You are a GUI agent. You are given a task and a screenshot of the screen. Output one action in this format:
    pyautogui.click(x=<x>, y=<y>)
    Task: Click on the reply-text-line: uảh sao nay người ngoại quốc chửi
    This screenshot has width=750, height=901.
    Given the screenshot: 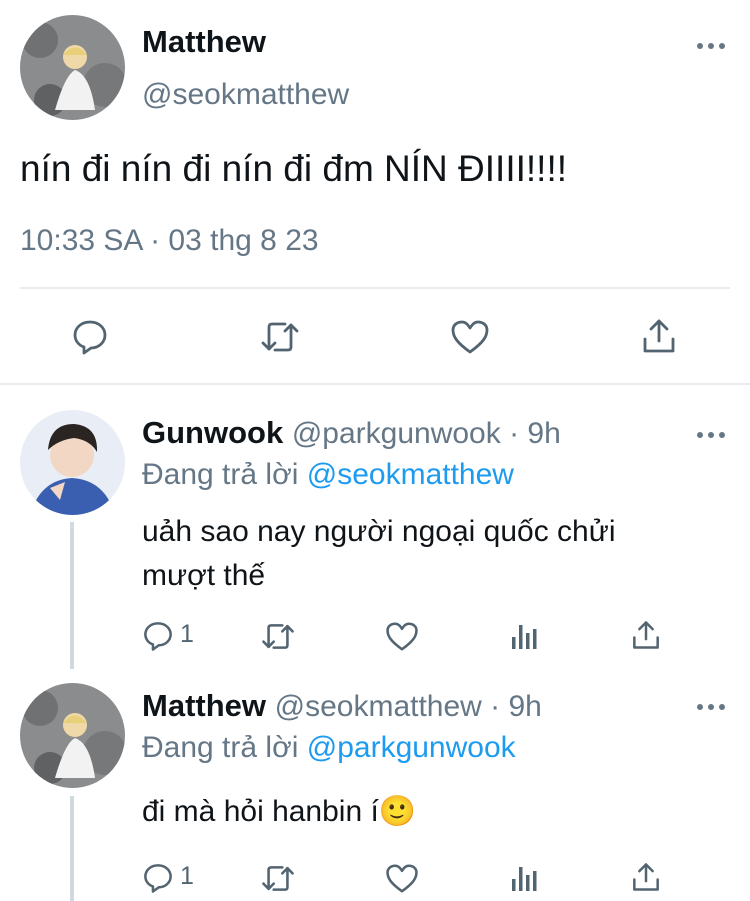 What is the action you would take?
    pyautogui.click(x=379, y=531)
    